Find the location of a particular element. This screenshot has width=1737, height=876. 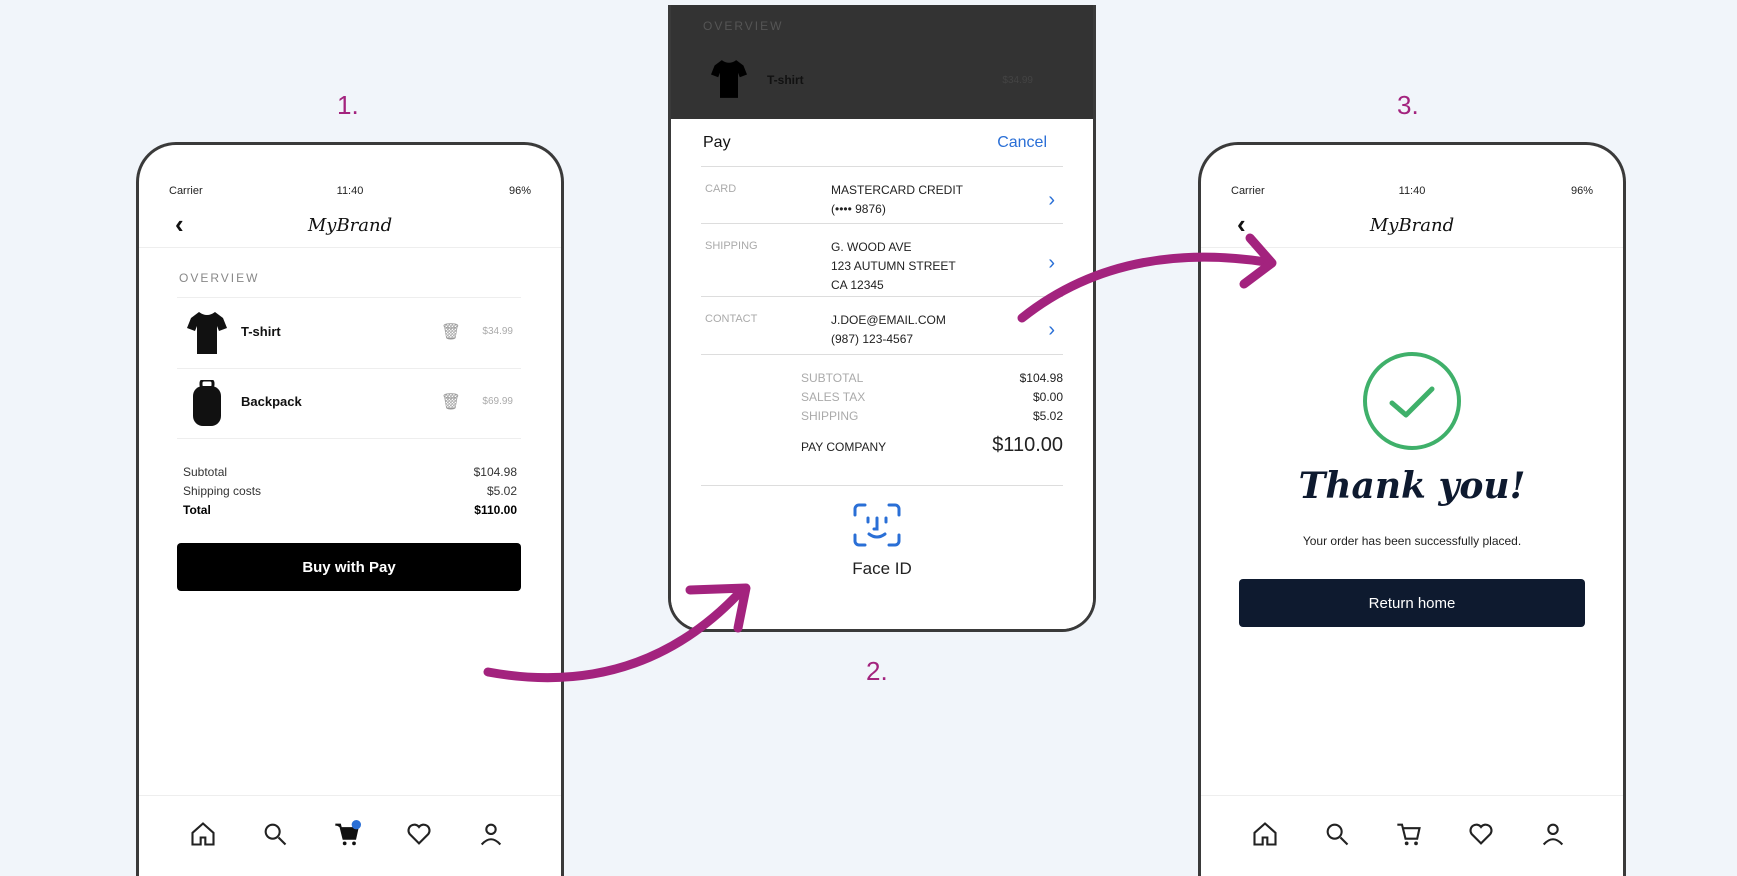

step-number-2: 2. is located at coordinates (877, 671).